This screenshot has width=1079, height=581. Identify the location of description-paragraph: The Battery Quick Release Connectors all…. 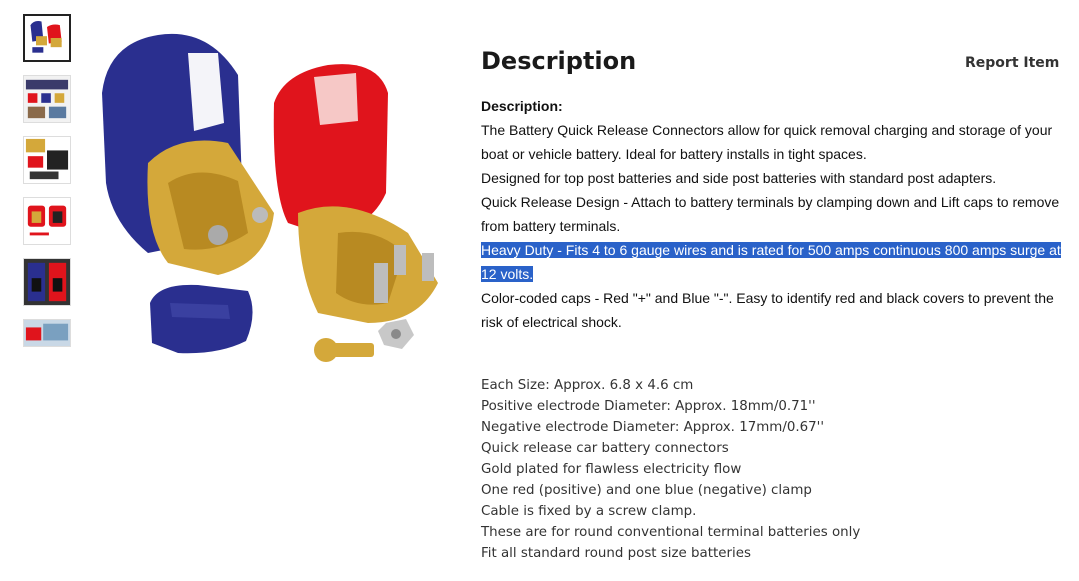
(767, 142).